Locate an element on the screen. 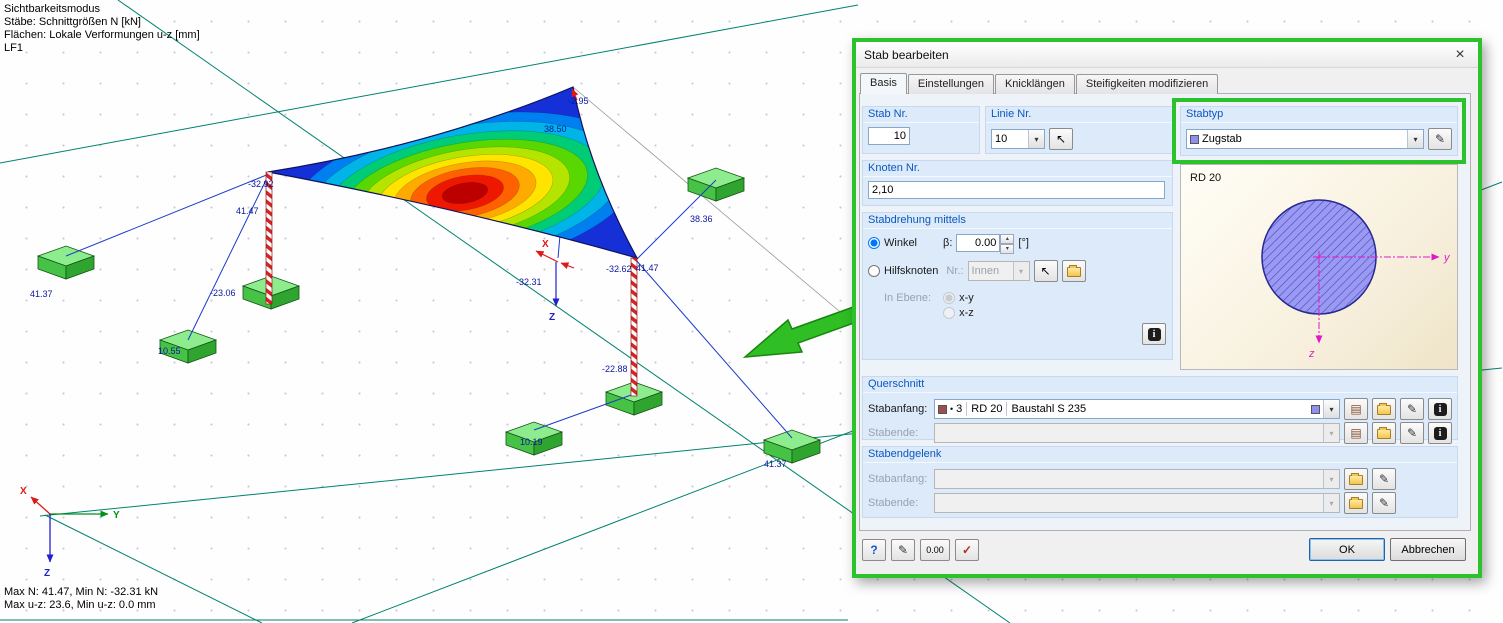 The width and height of the screenshot is (1503, 623). plane-xy-radio: x-y is located at coordinates (958, 298).